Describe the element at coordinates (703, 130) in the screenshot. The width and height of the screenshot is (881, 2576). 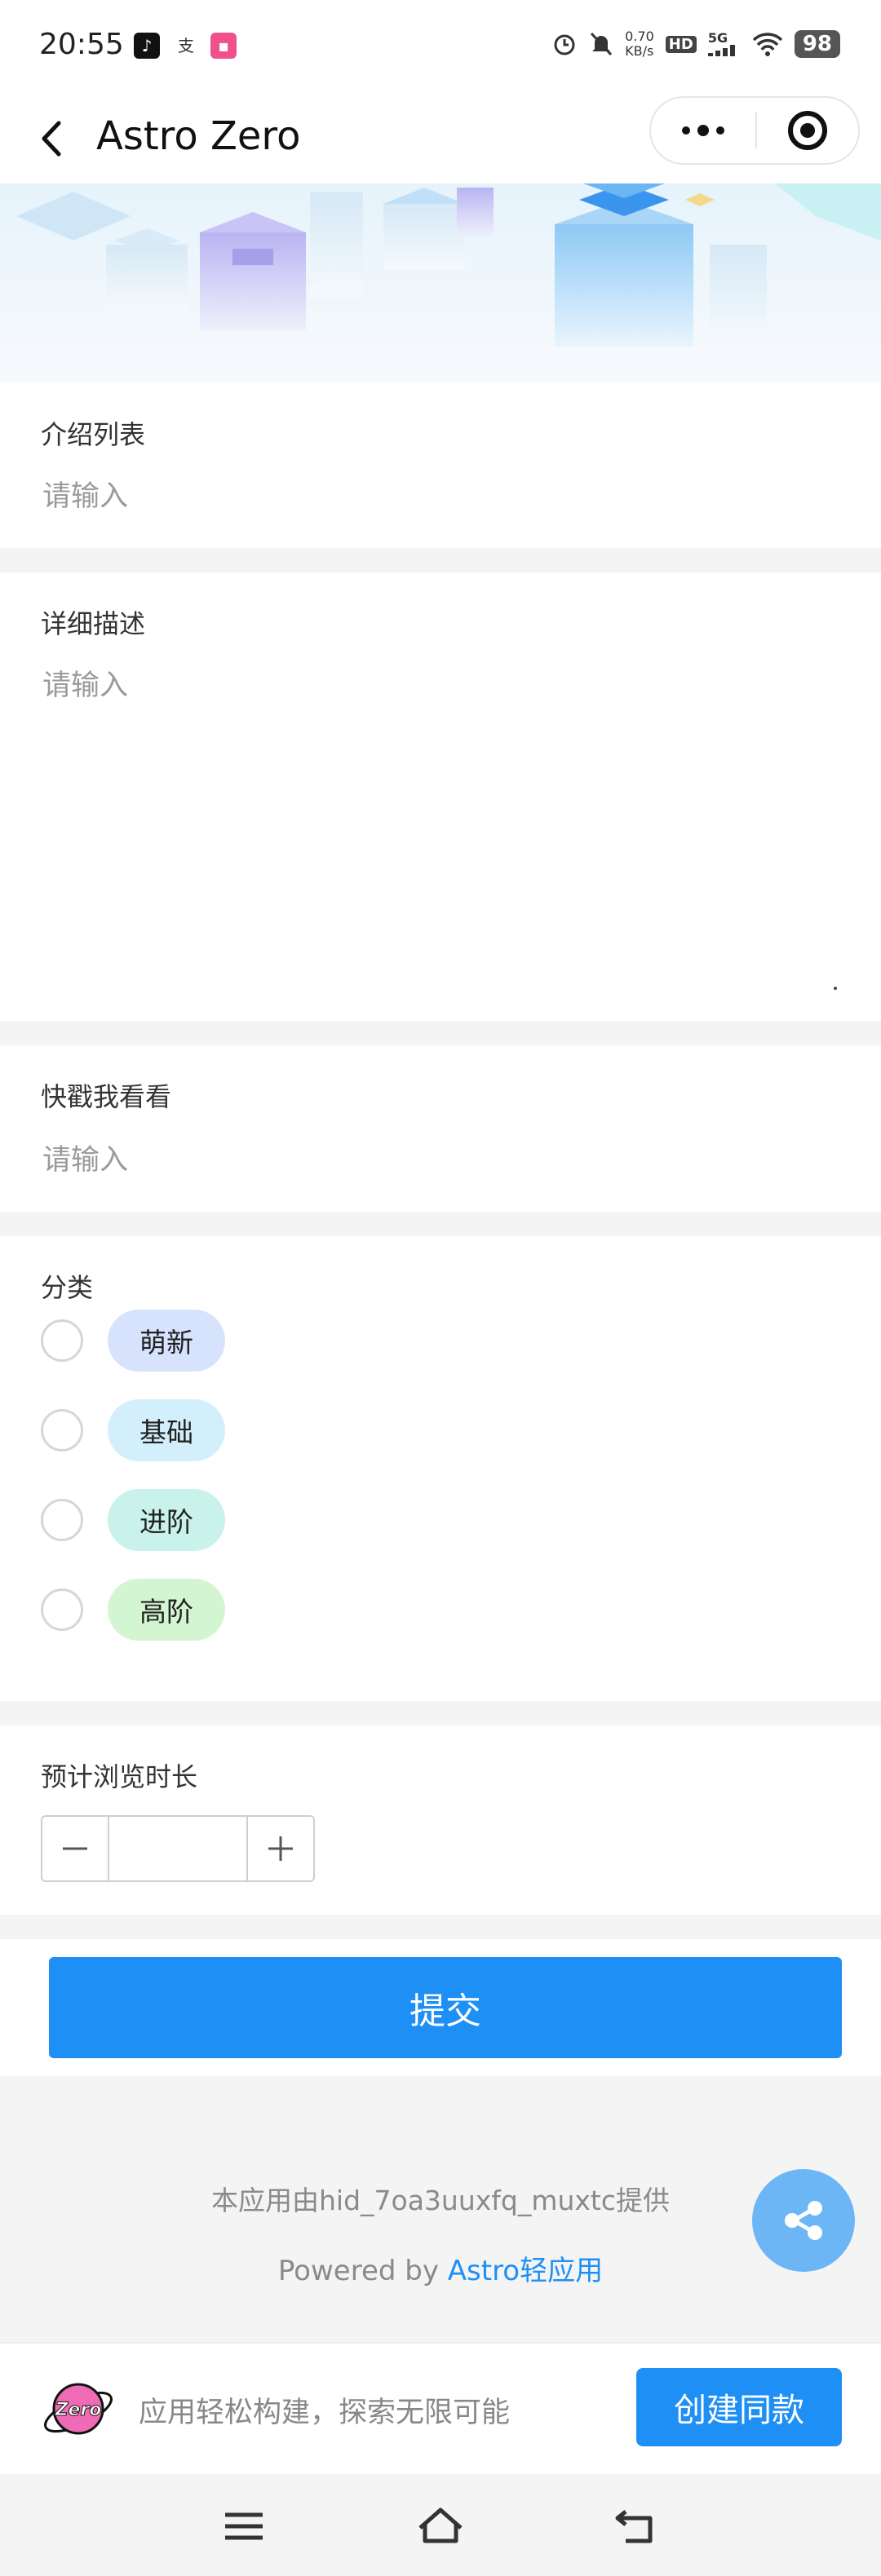
I see `more-options-button` at that location.